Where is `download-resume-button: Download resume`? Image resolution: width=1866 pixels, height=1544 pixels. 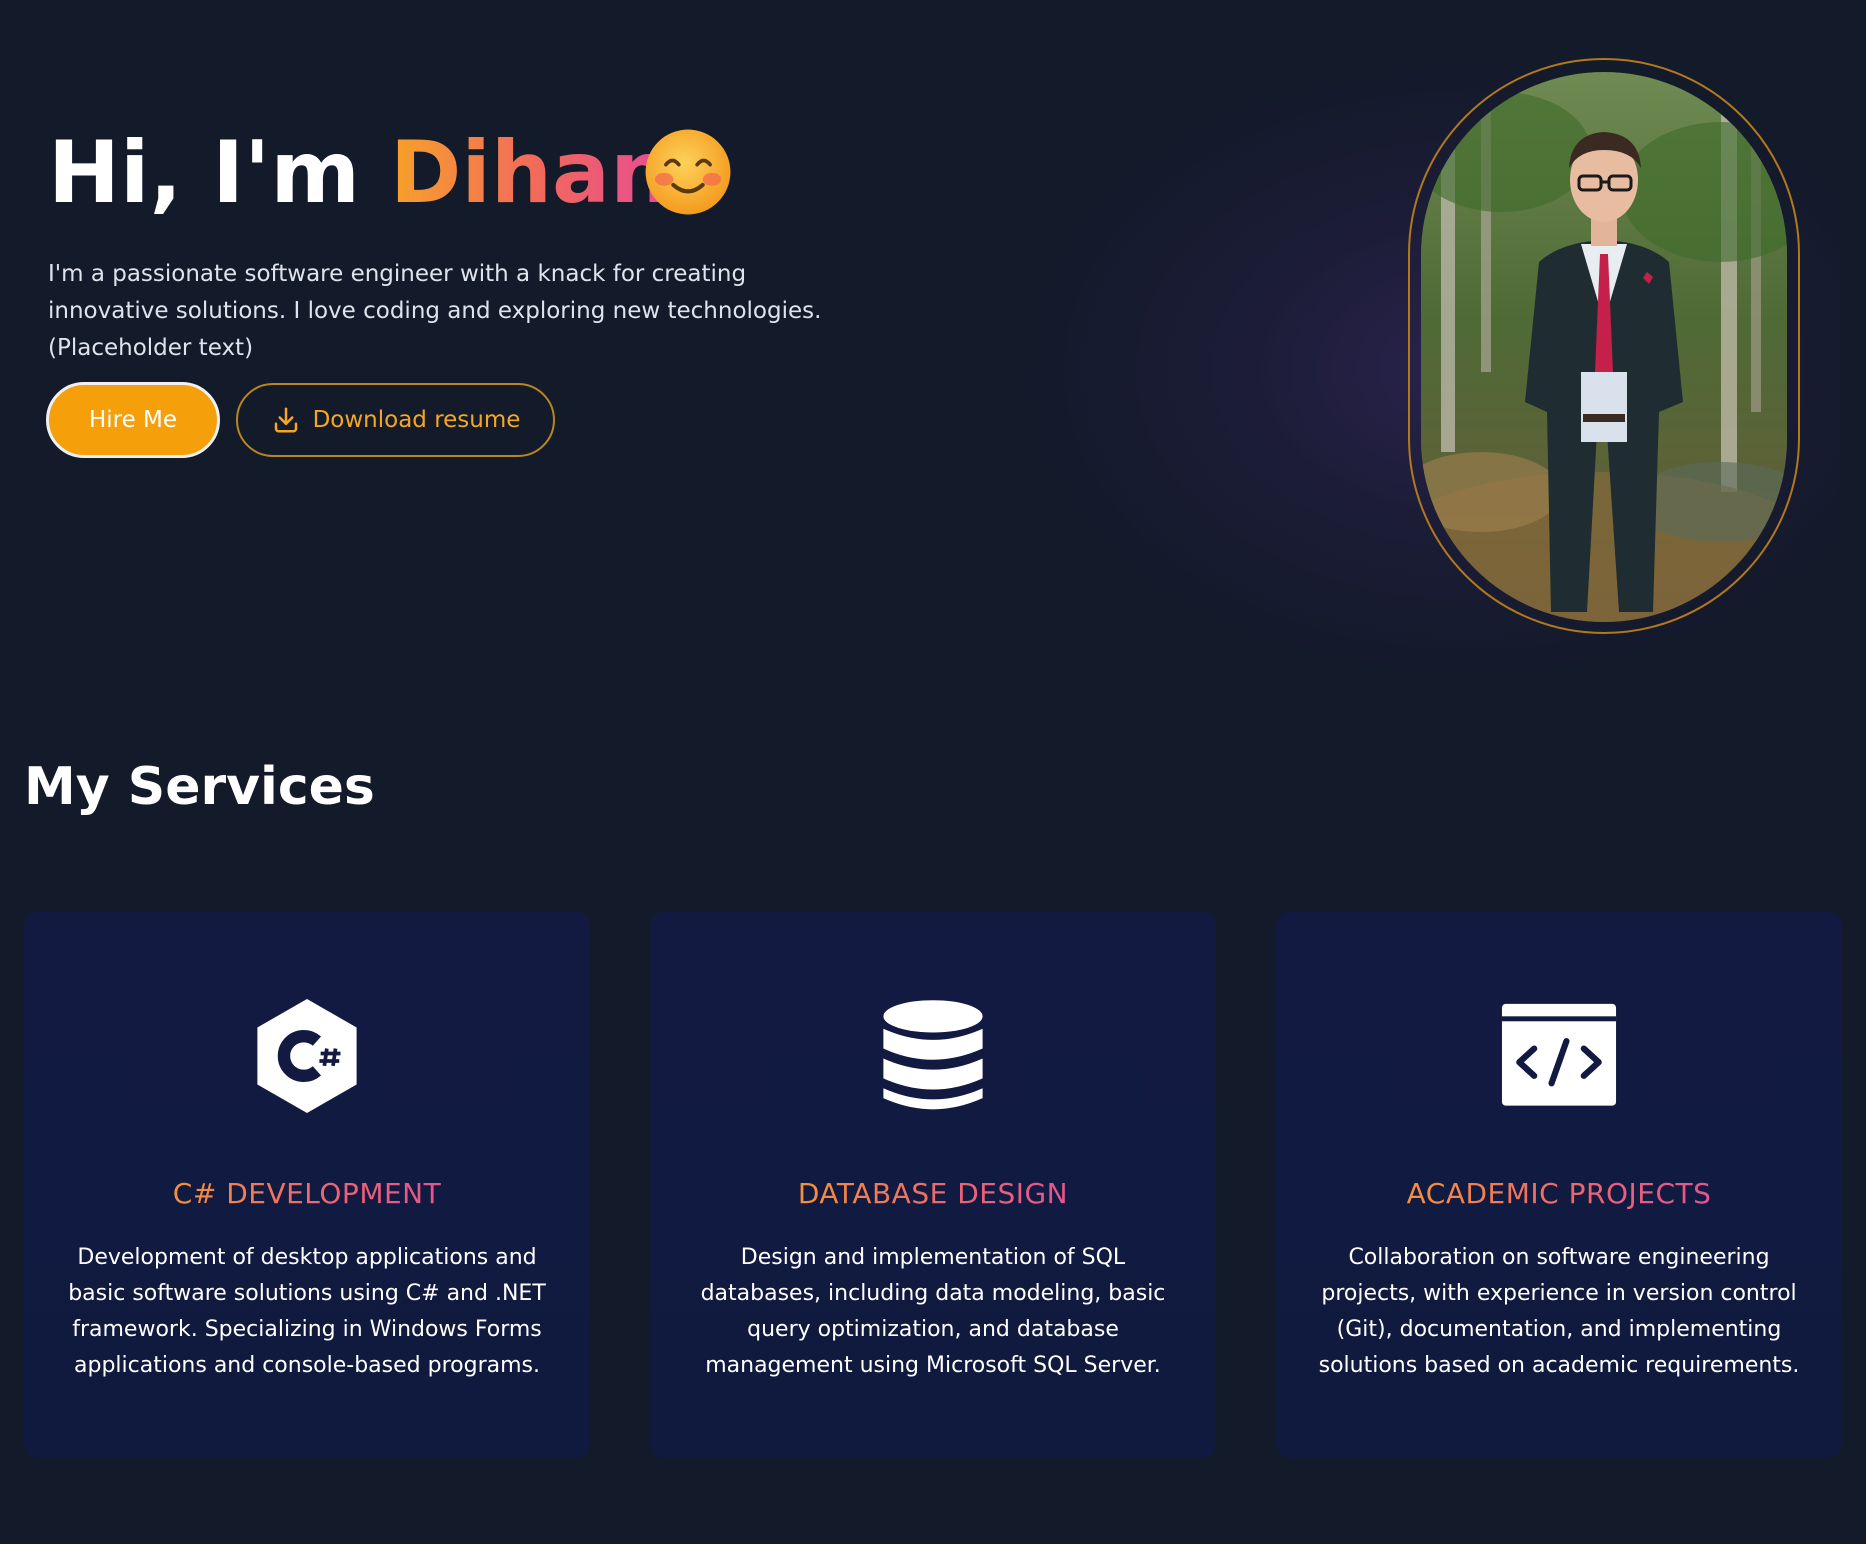
download-resume-button: Download resume is located at coordinates (395, 420).